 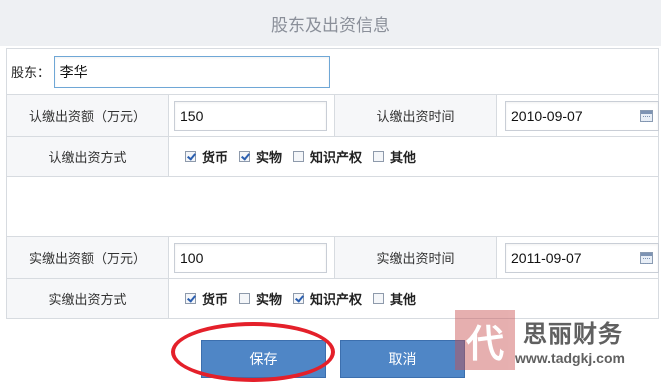 I want to click on paid-method-options: 货币 实物 知识产权 其他, so click(x=413, y=298).